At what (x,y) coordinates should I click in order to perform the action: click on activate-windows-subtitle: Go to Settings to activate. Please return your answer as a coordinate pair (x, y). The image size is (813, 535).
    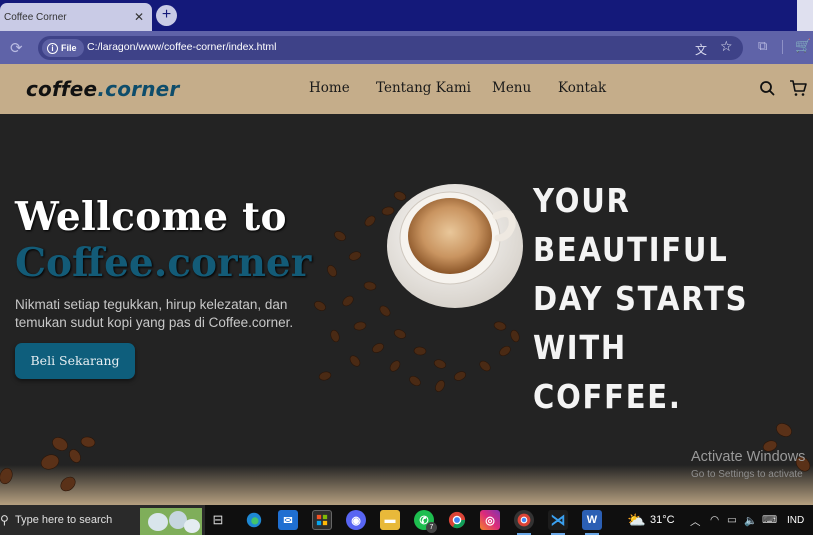
    Looking at the image, I should click on (747, 474).